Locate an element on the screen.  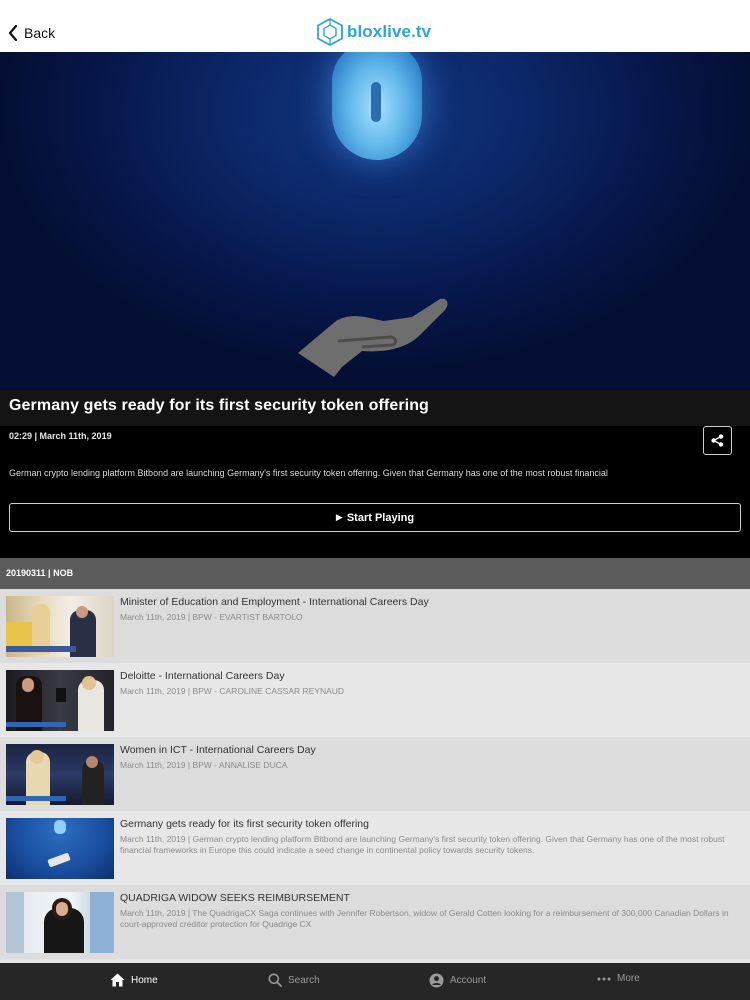
tab-account-label: Account is located at coordinates (468, 980).